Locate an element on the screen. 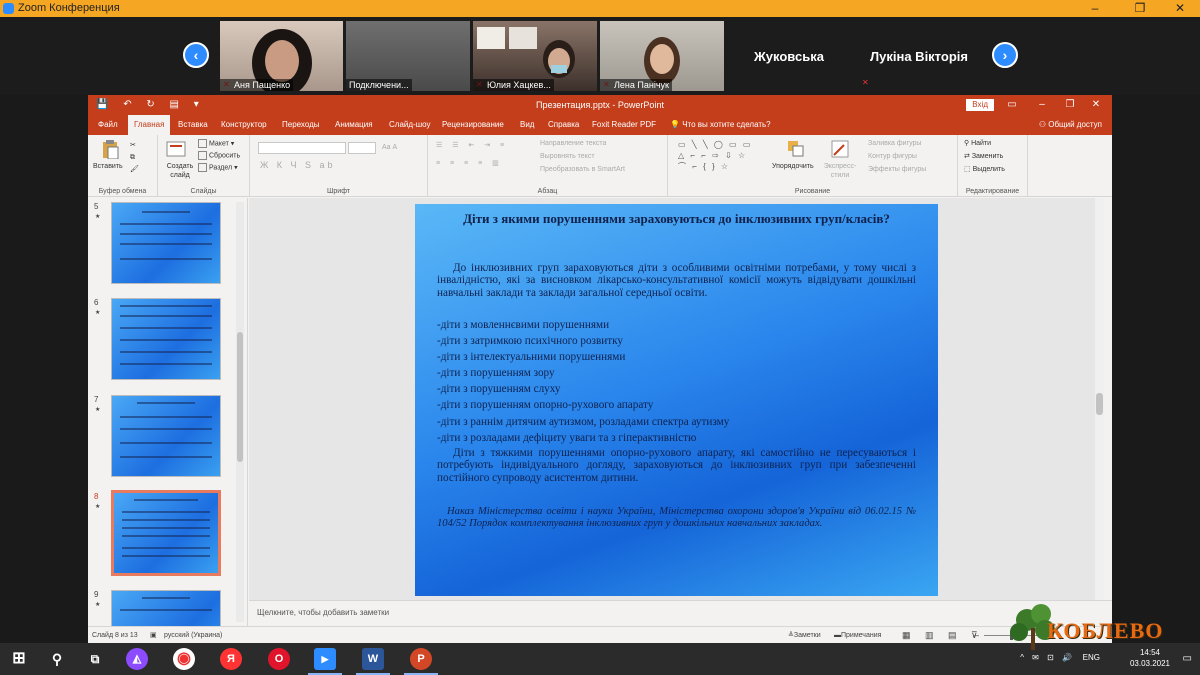  thumbnails-scrollbar is located at coordinates (240, 412).